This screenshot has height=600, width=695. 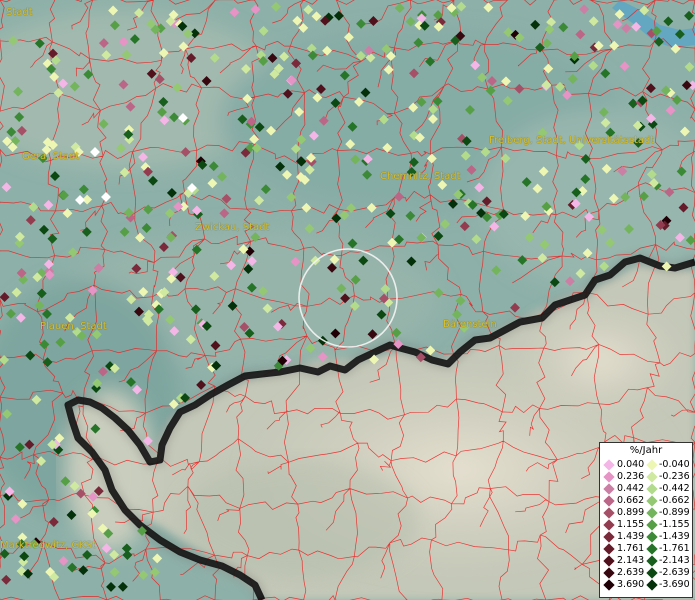 What do you see at coordinates (631, 464) in the screenshot?
I see `legend-value-positive: 0.040` at bounding box center [631, 464].